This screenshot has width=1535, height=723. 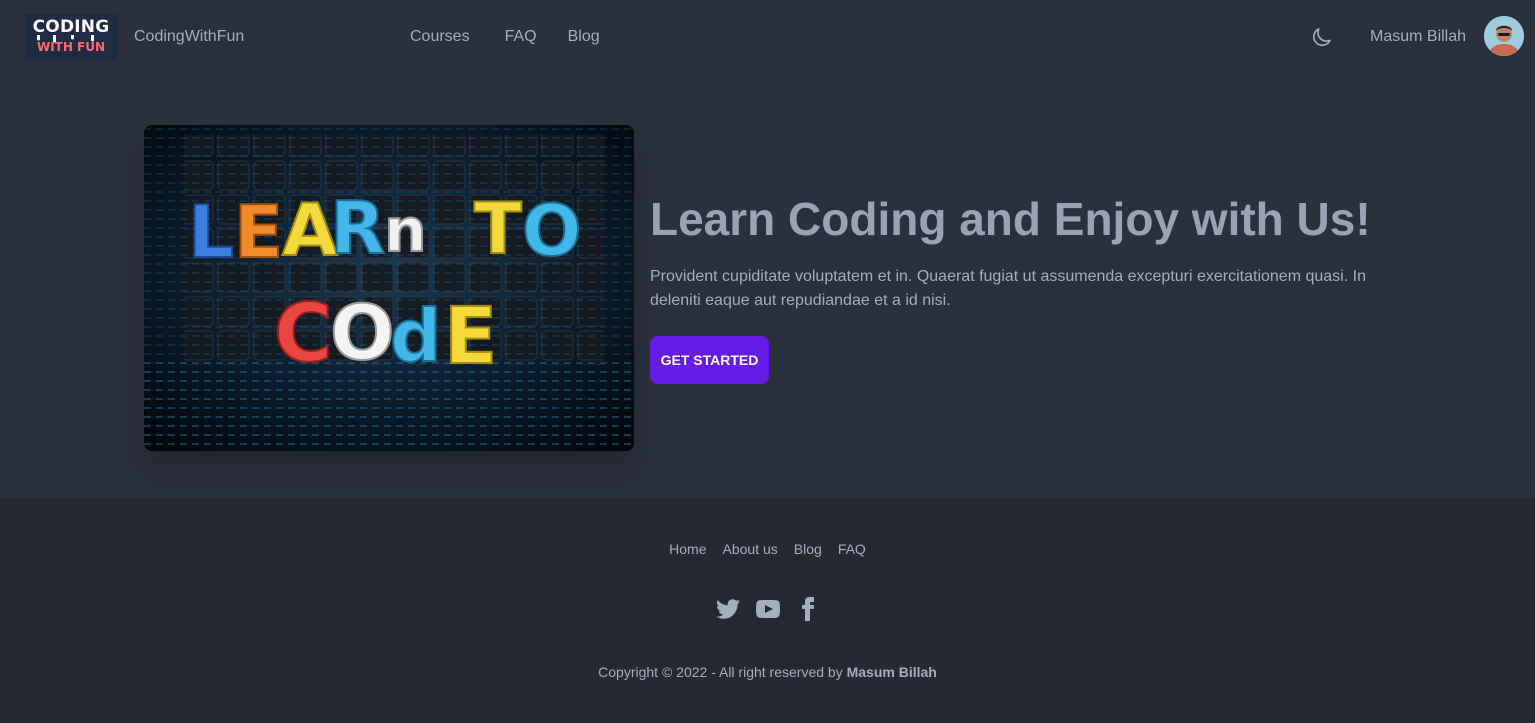 What do you see at coordinates (211, 232) in the screenshot?
I see `svg-text: L` at bounding box center [211, 232].